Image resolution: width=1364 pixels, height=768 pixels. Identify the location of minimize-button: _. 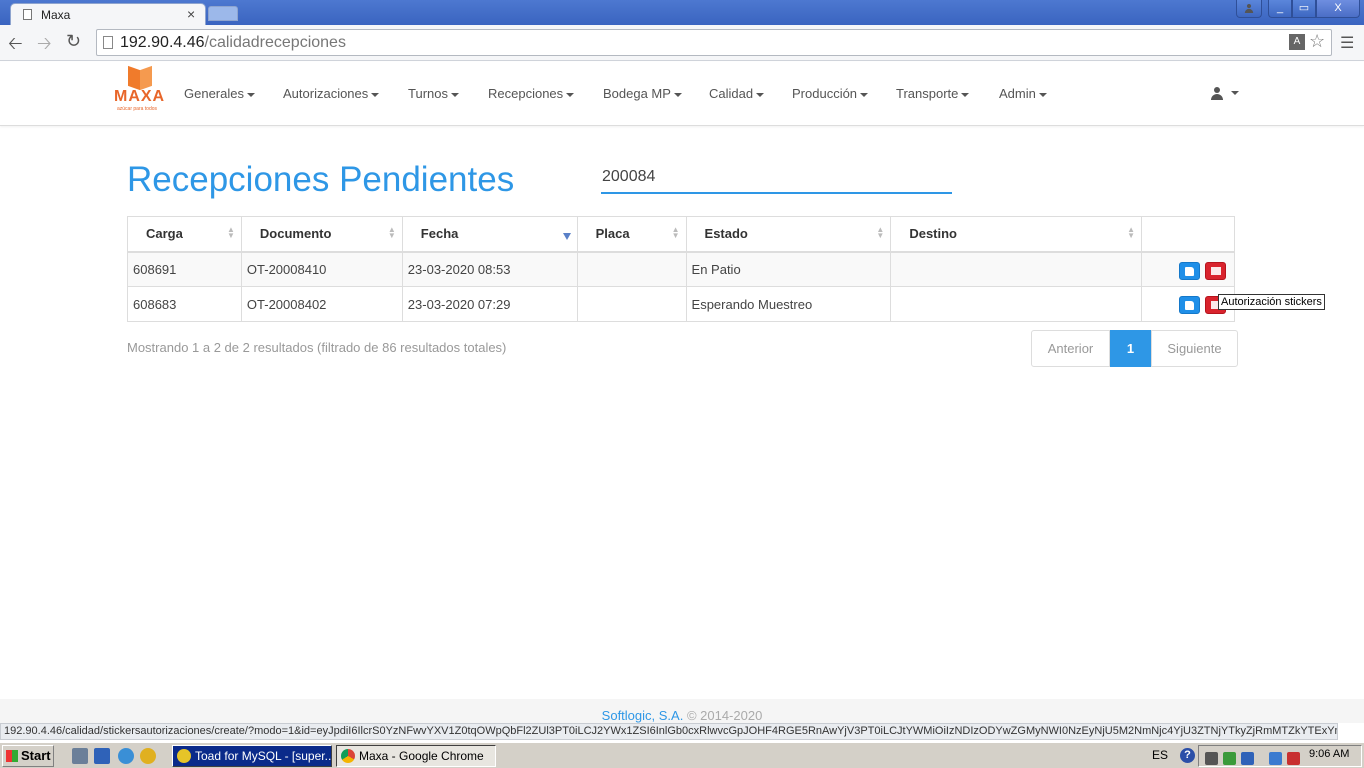
(1280, 9).